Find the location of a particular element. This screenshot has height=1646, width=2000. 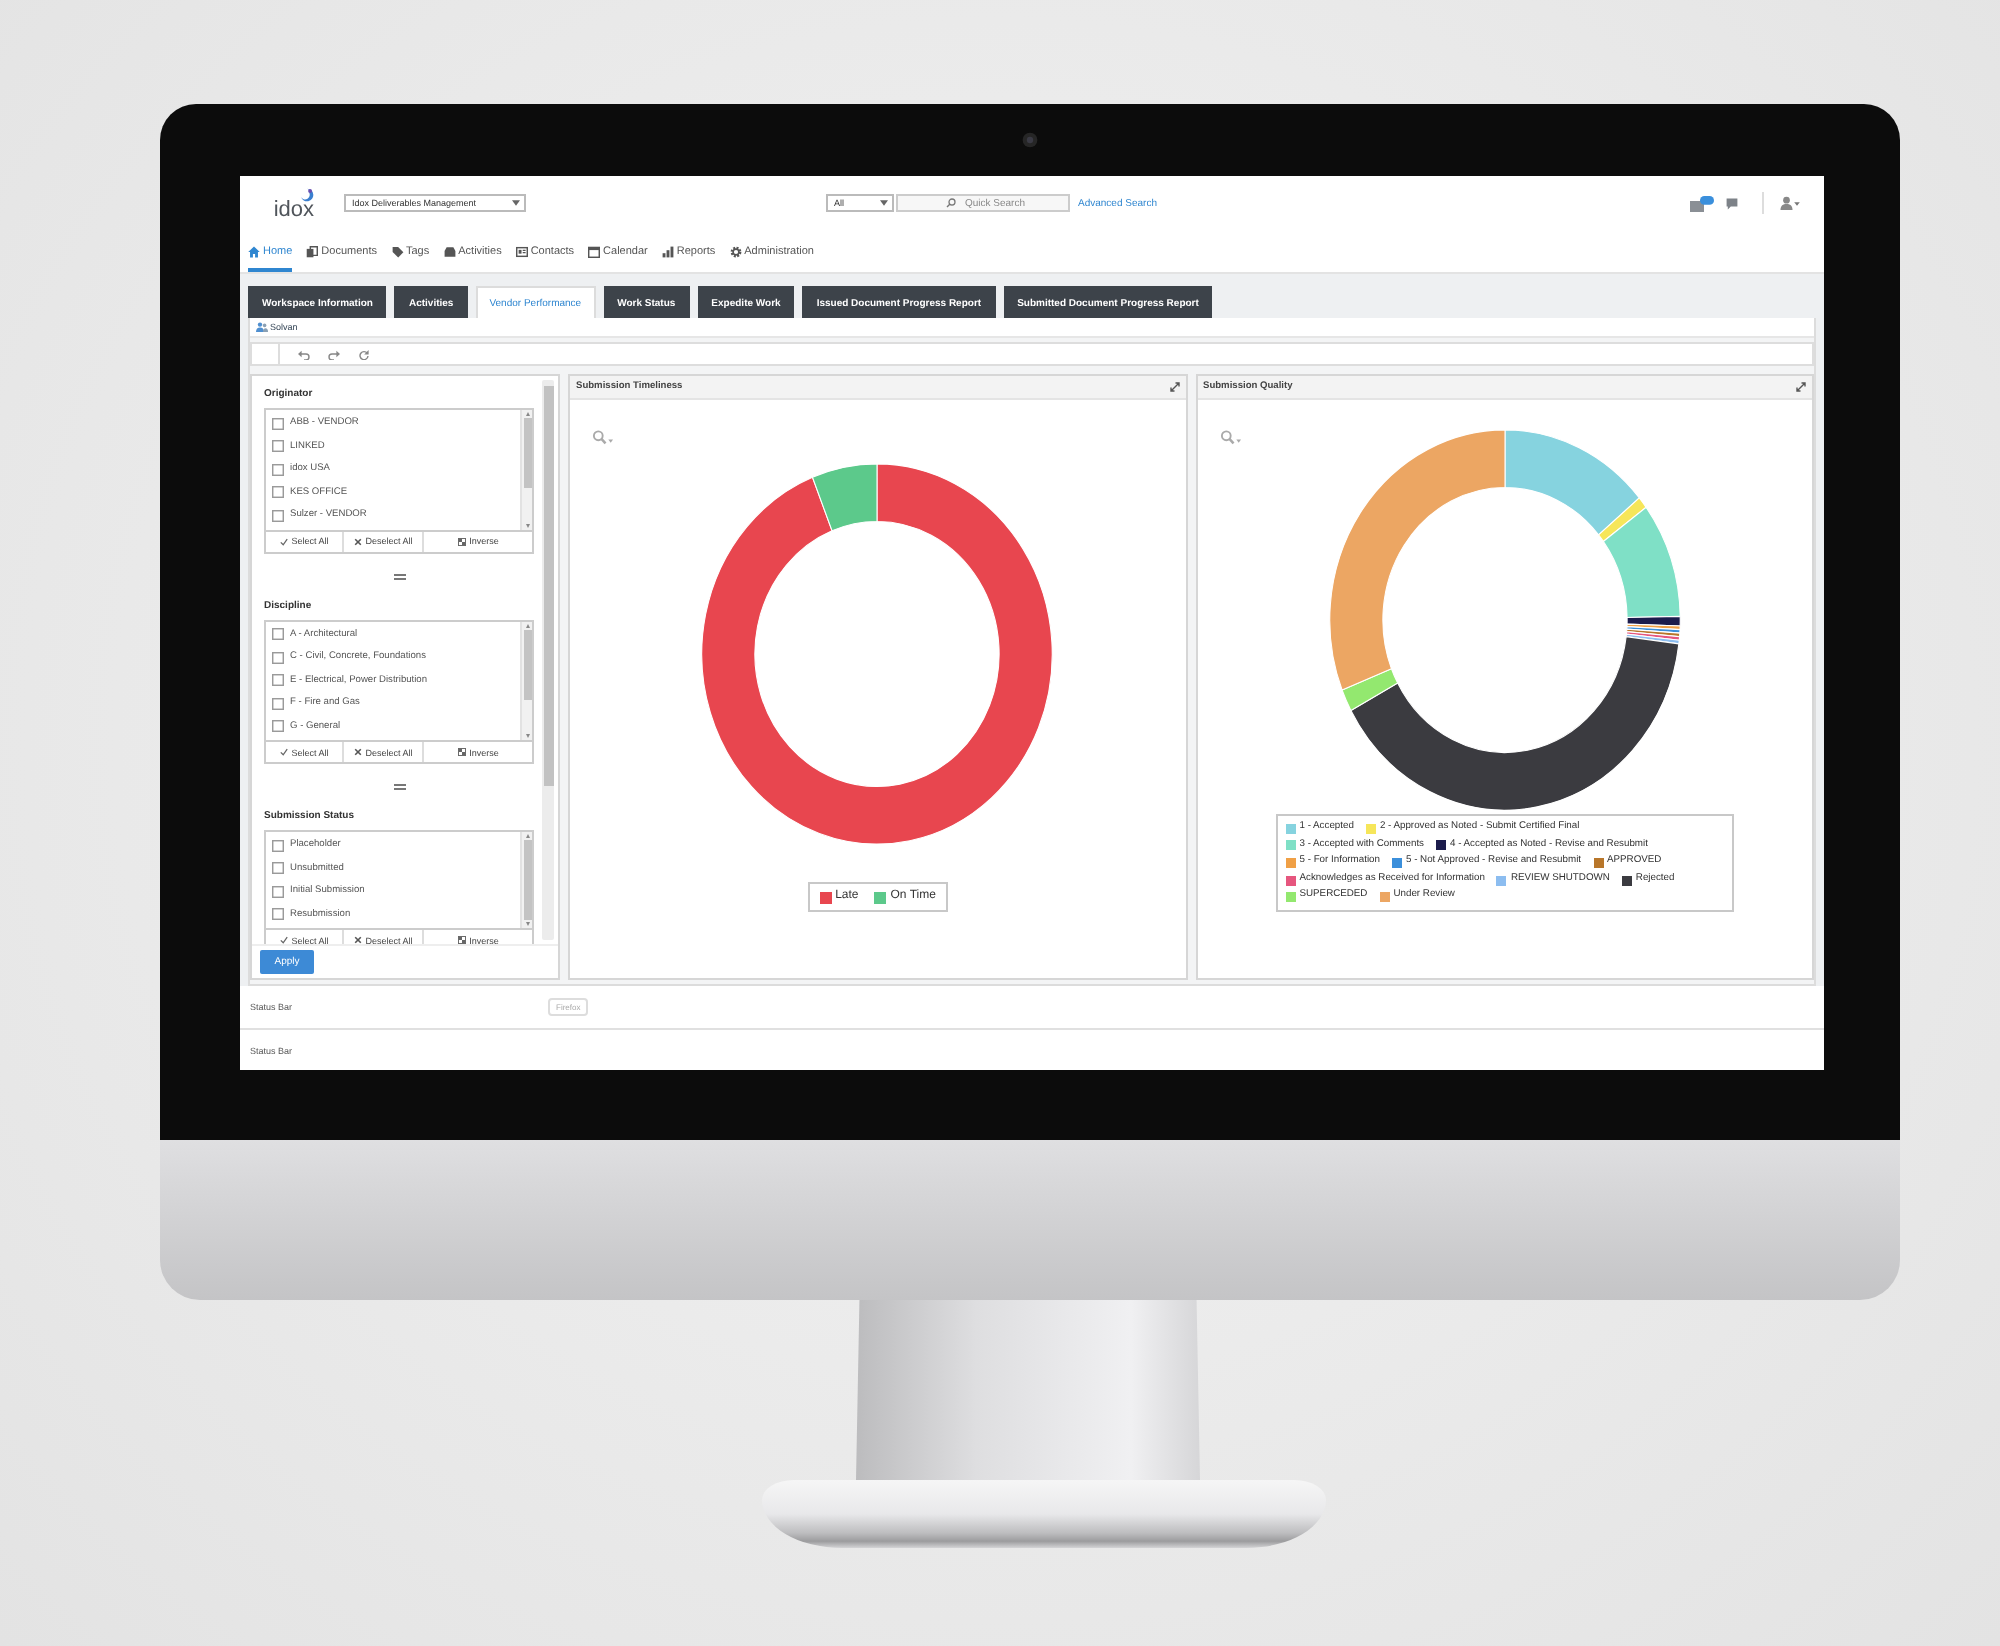

documents-icon is located at coordinates (312, 251).